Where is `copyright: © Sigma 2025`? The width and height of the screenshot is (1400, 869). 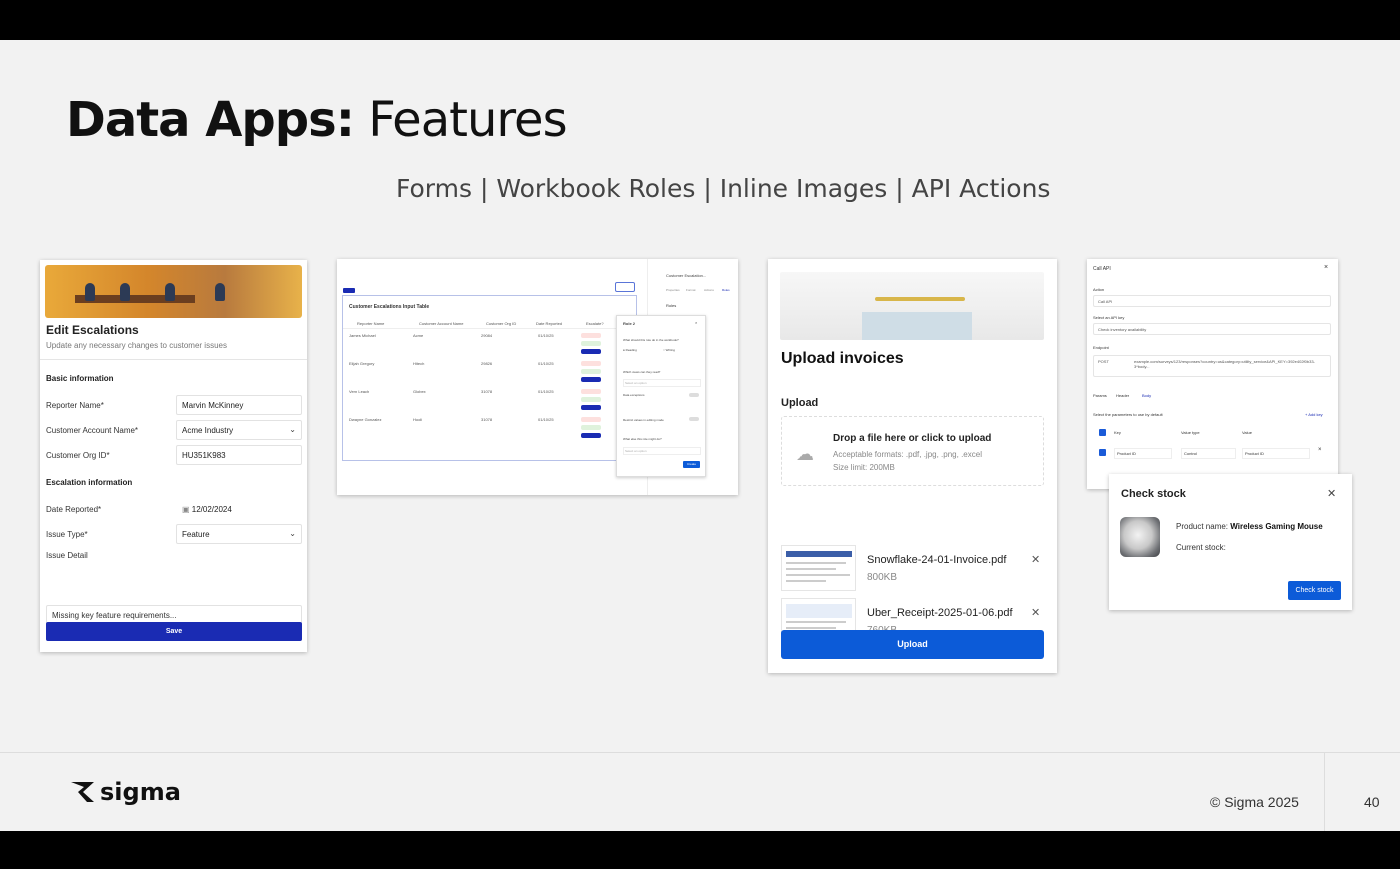 copyright: © Sigma 2025 is located at coordinates (1254, 802).